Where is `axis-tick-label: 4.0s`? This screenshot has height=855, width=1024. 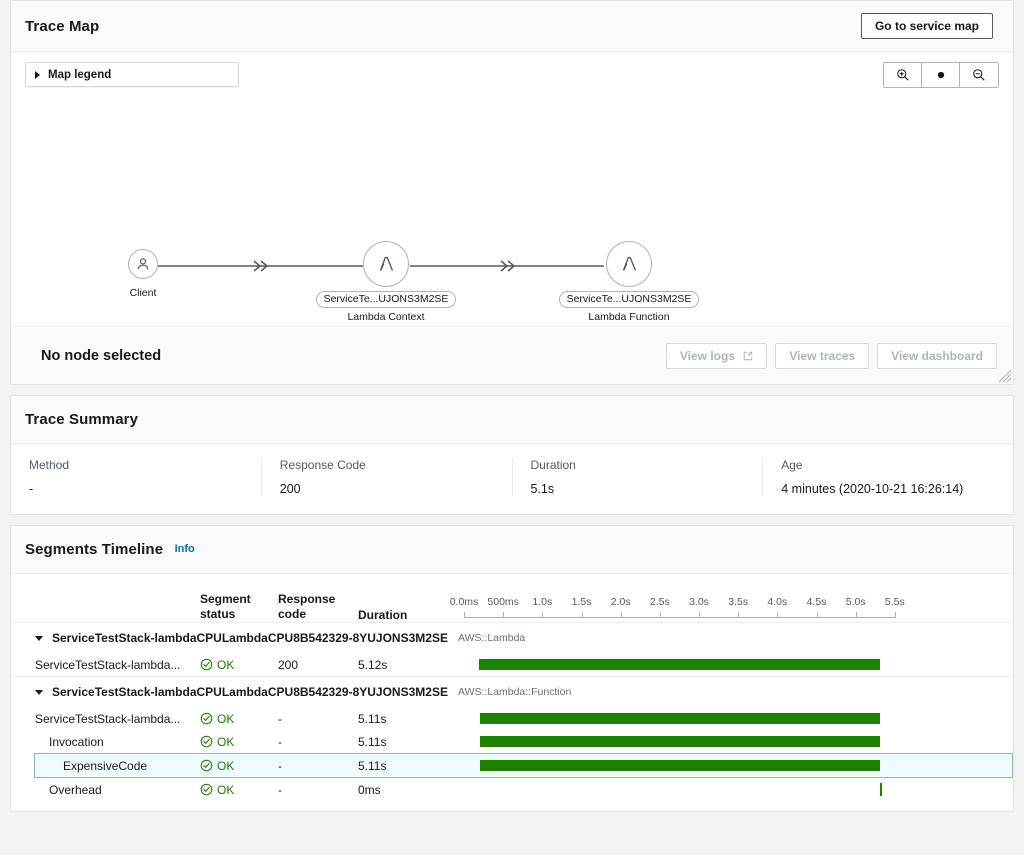
axis-tick-label: 4.0s is located at coordinates (777, 602).